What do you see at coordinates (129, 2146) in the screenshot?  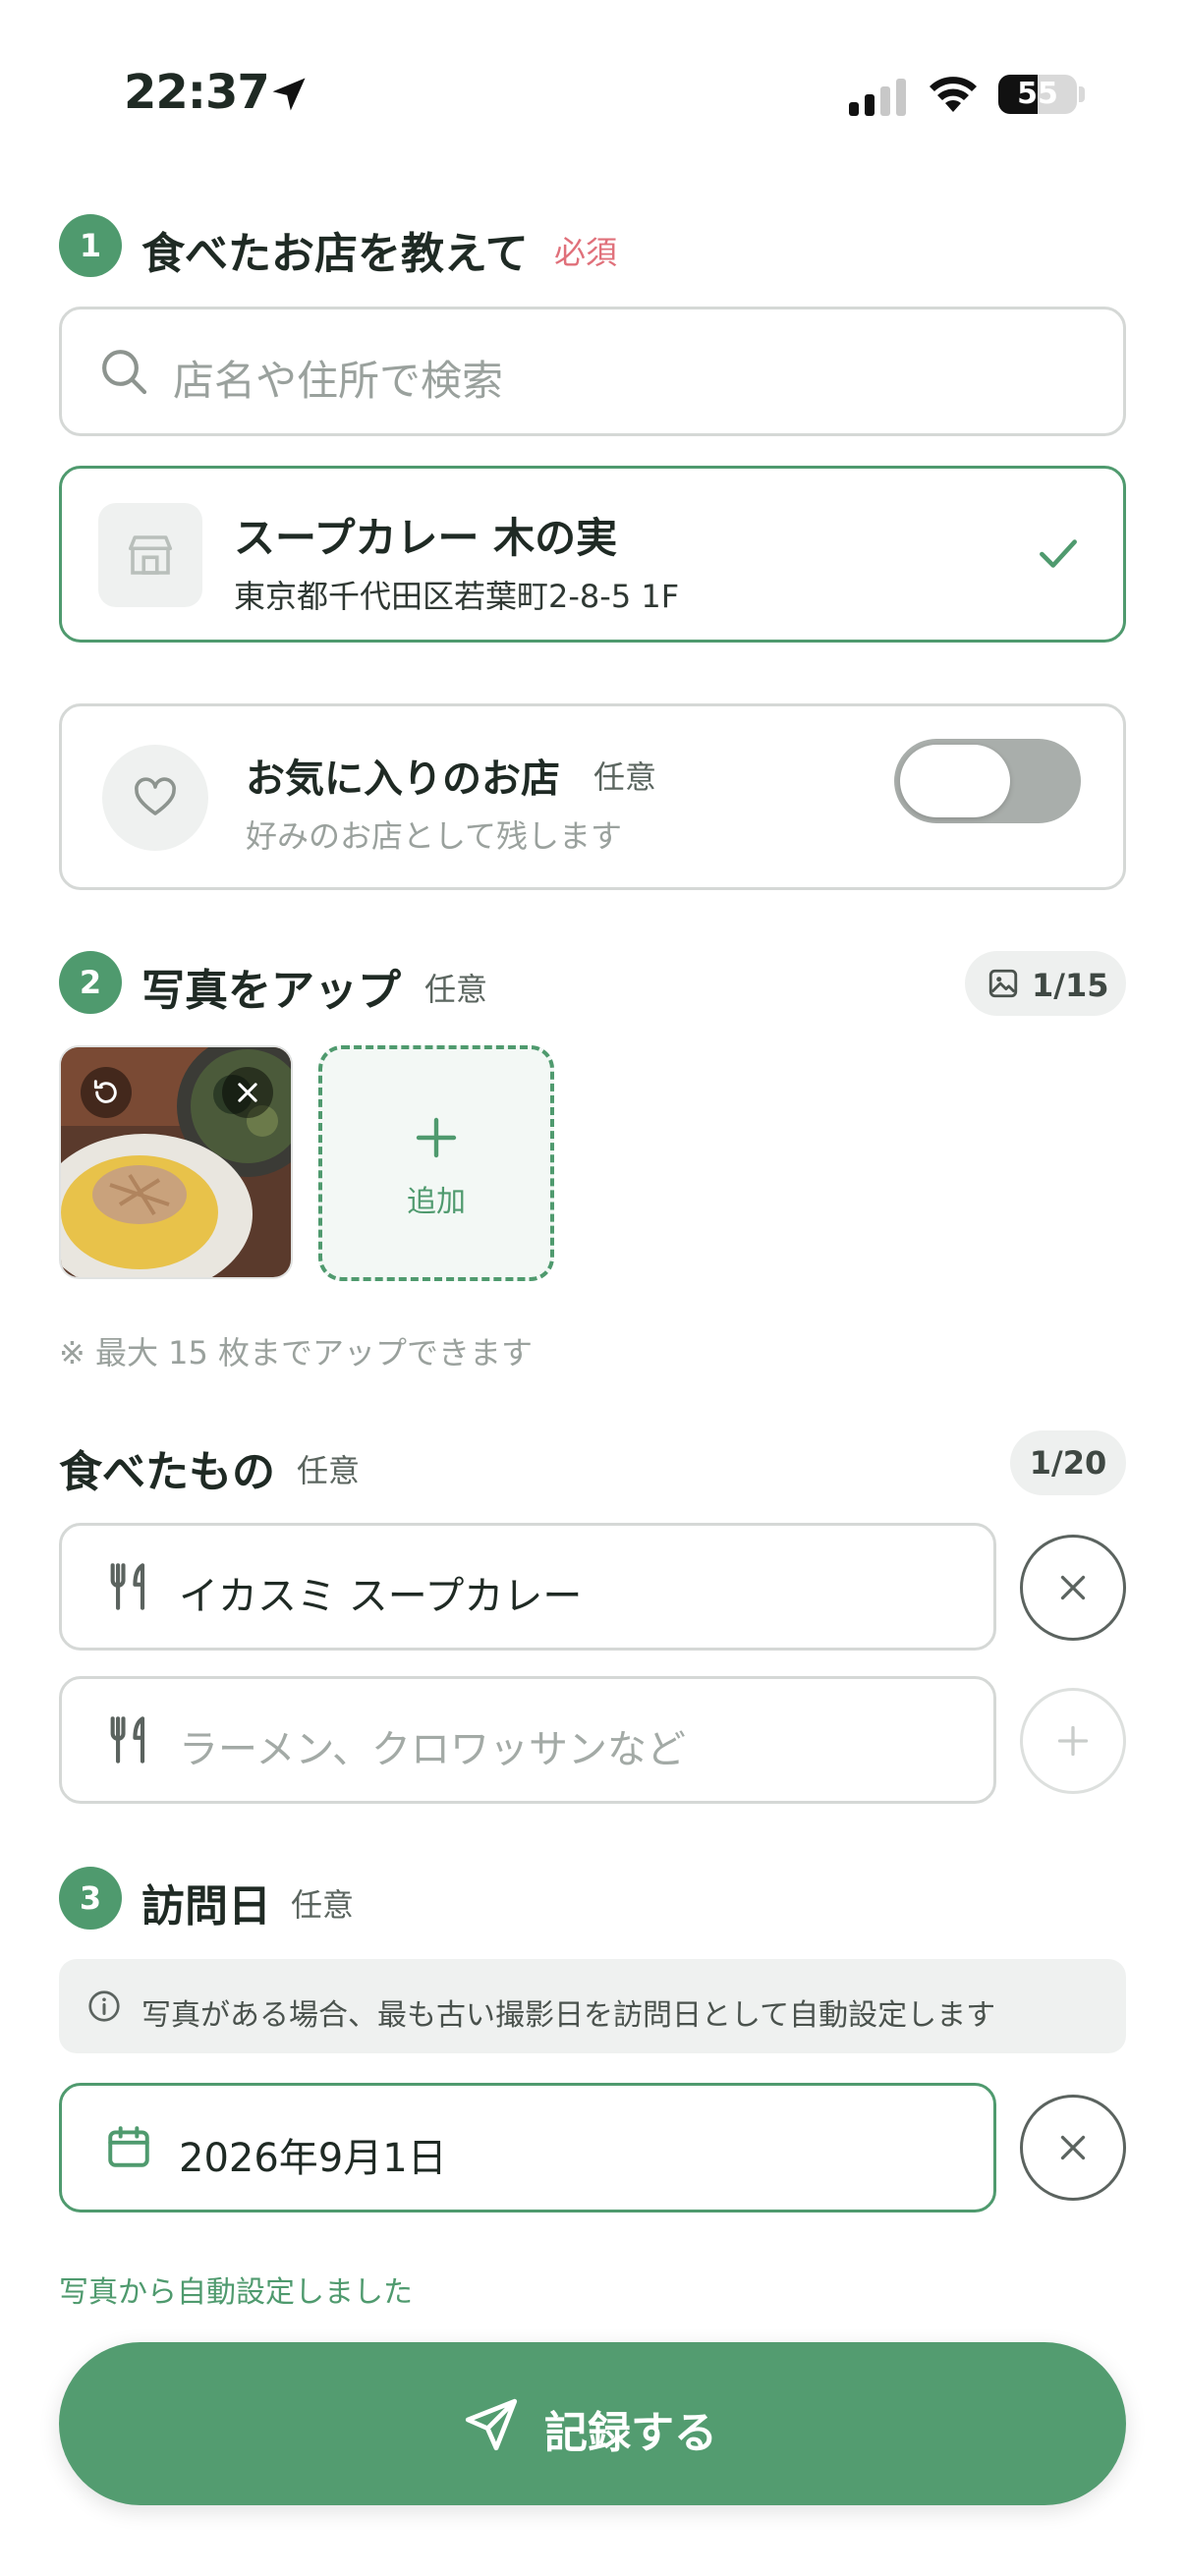 I see `calendar-icon` at bounding box center [129, 2146].